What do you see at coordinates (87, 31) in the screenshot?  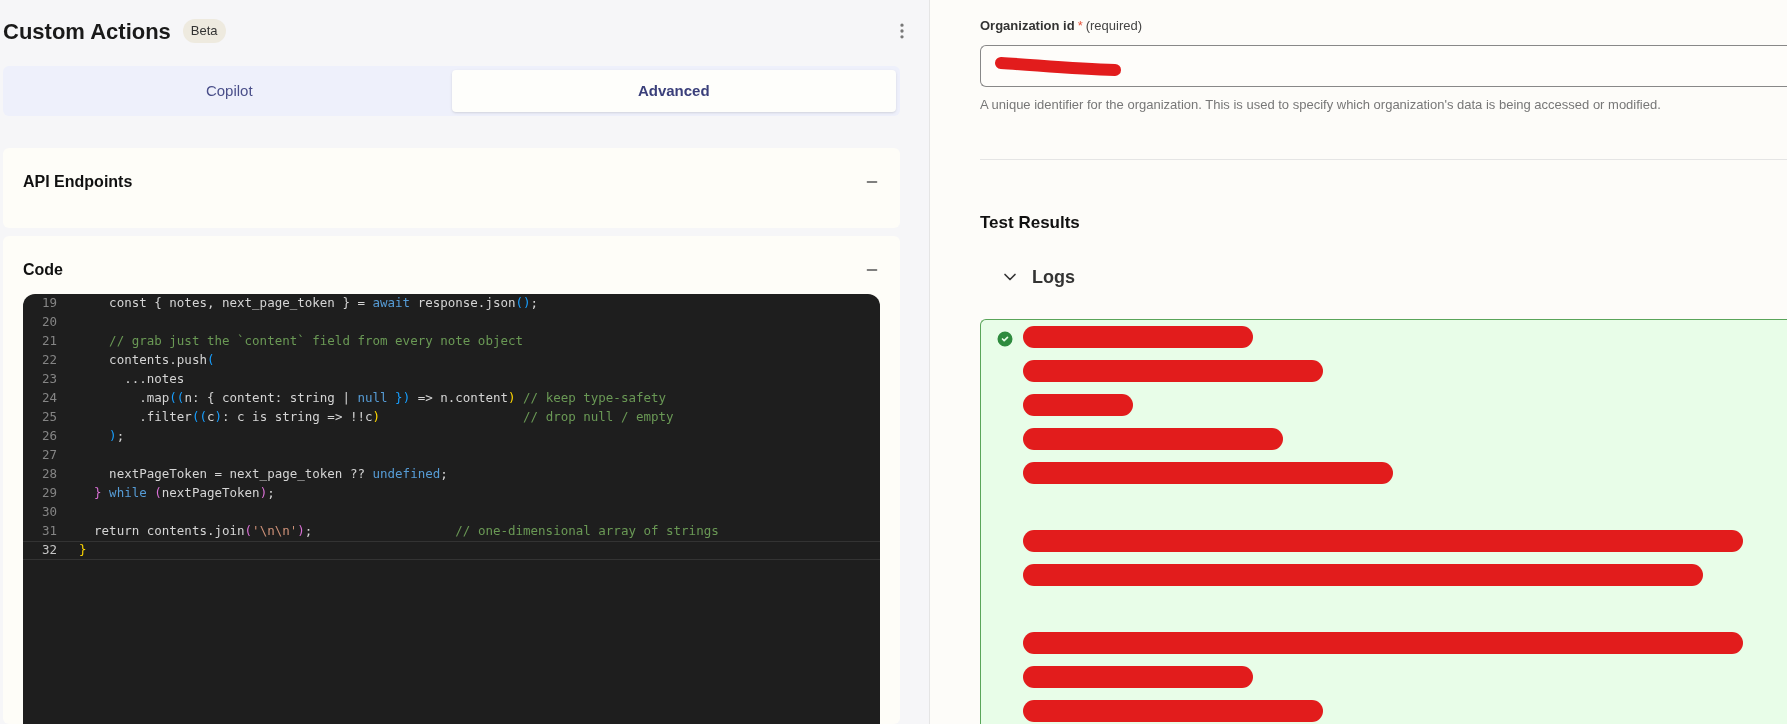 I see `page-title: Custom Actions` at bounding box center [87, 31].